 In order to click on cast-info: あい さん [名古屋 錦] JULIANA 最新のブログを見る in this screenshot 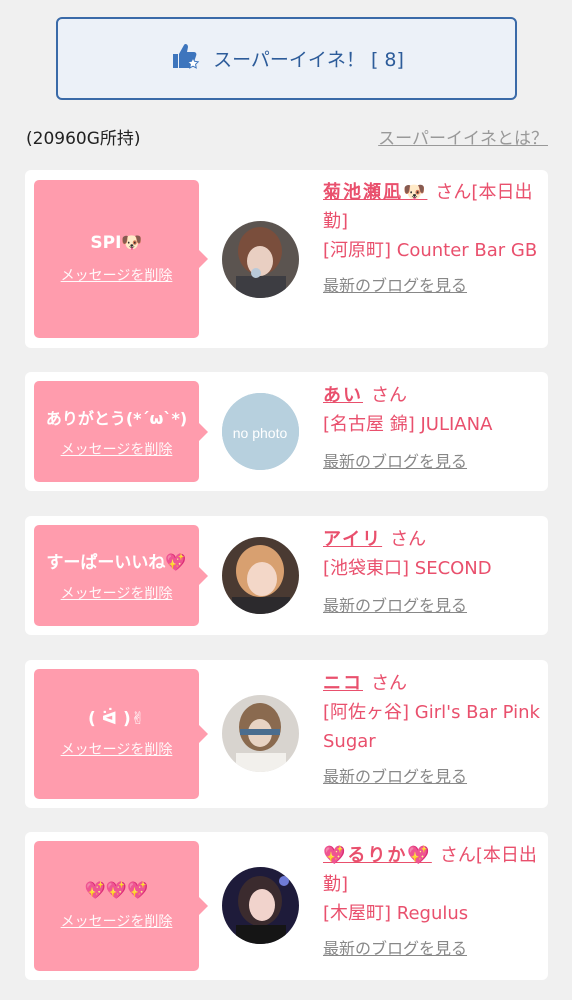, I will do `click(432, 428)`.